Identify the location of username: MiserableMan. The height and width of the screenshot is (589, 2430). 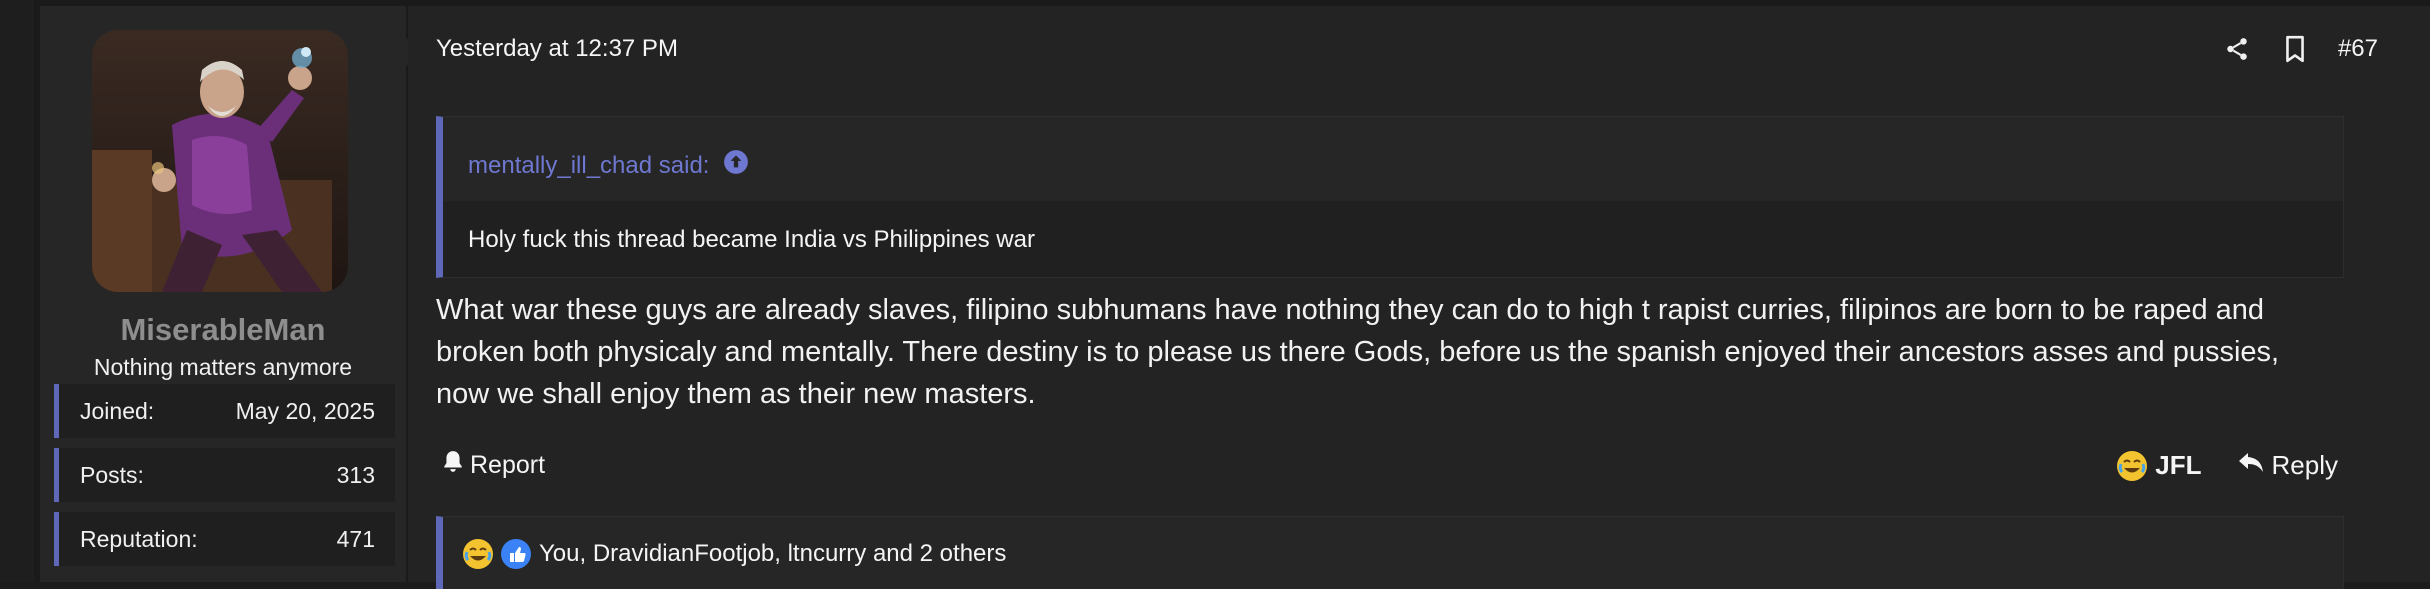
(223, 330).